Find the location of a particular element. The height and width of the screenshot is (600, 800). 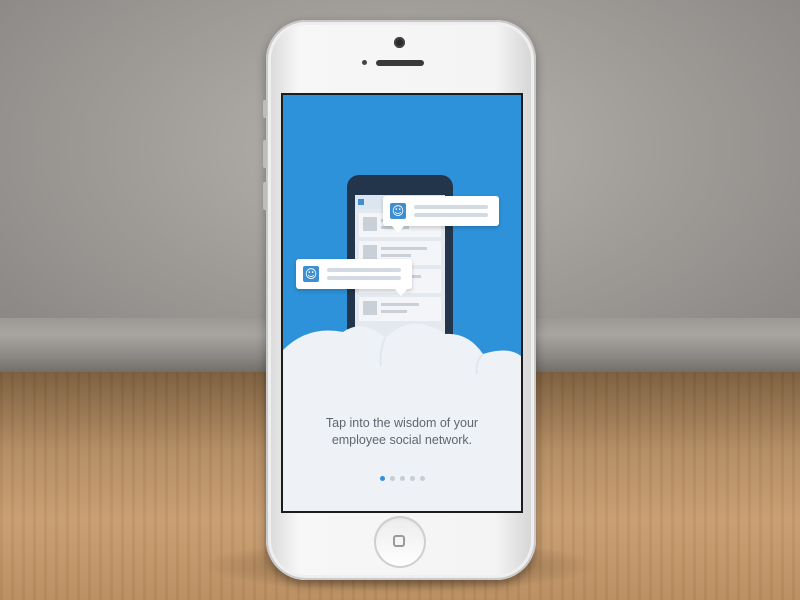

volume-down-button is located at coordinates (265, 196).